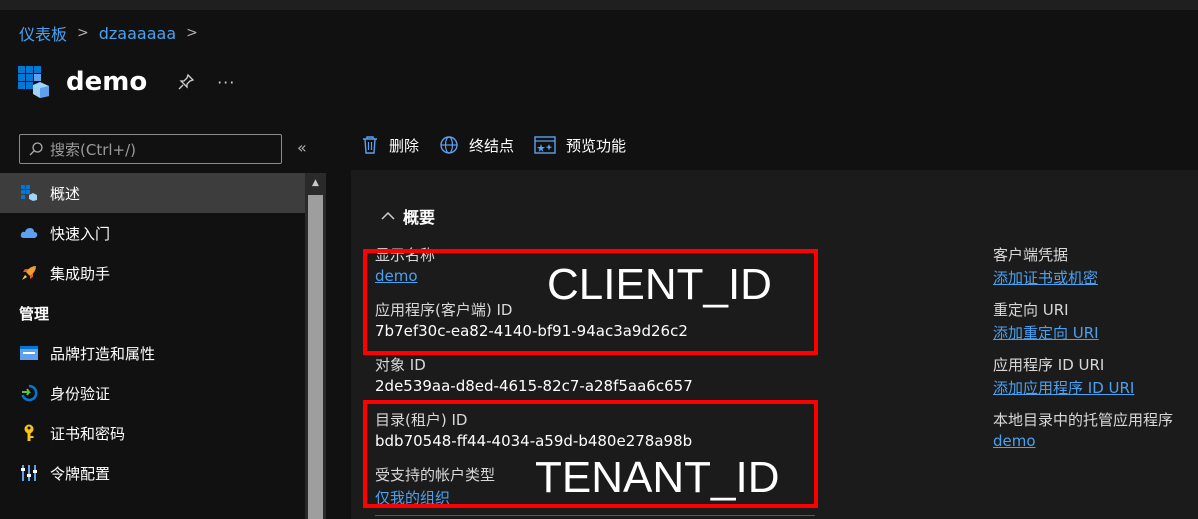  What do you see at coordinates (774, 145) in the screenshot?
I see `command-bar: 删除 终结点 预览功能` at bounding box center [774, 145].